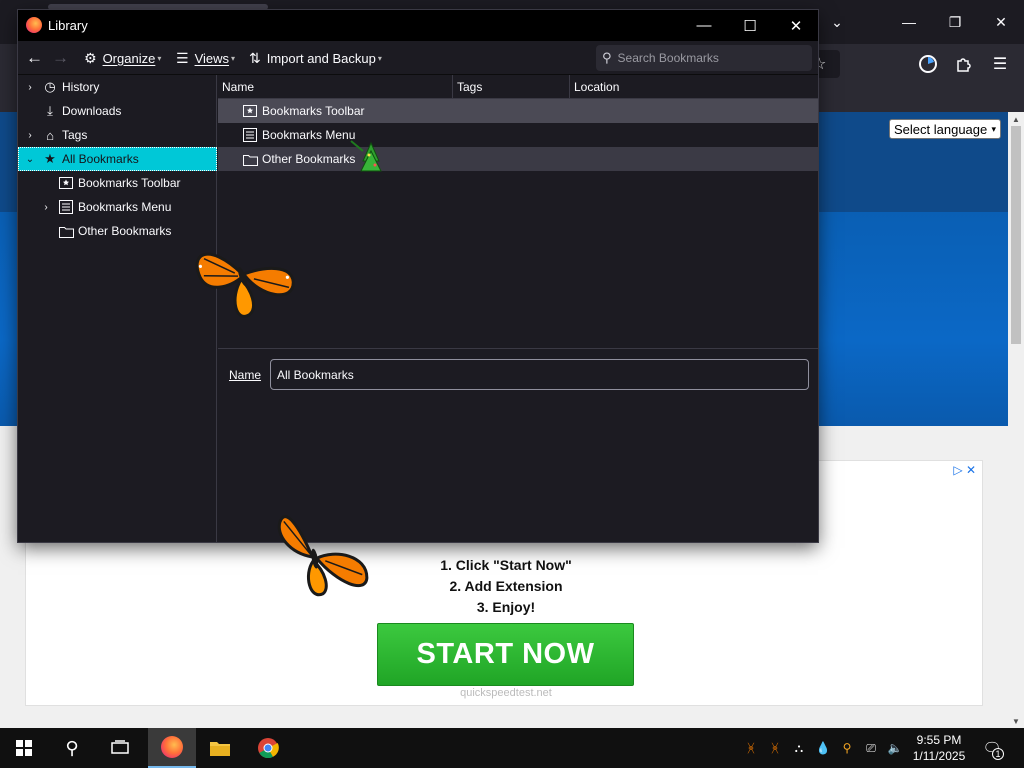  I want to click on forward-arrow-icon: →, so click(60, 57).